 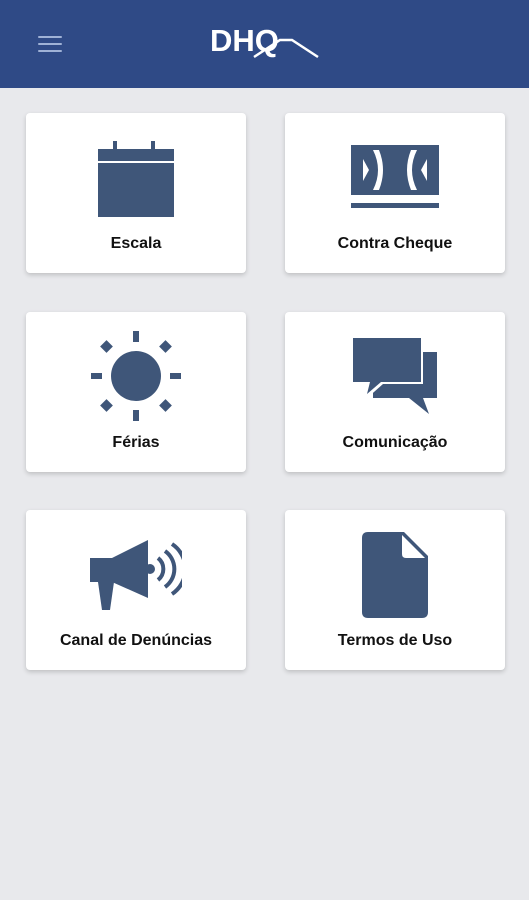 I want to click on app-bar: DHQ, so click(x=264, y=44).